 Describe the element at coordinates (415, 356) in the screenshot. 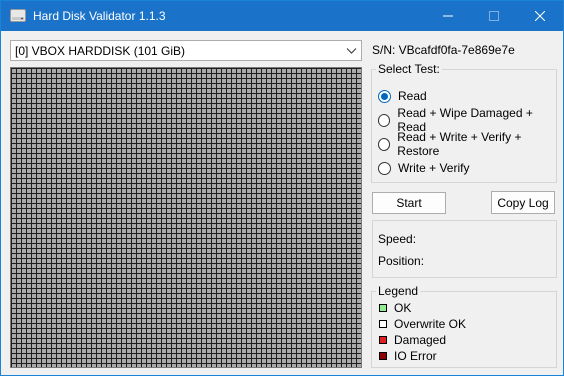

I see `legend-label-io-error: IO Error` at that location.